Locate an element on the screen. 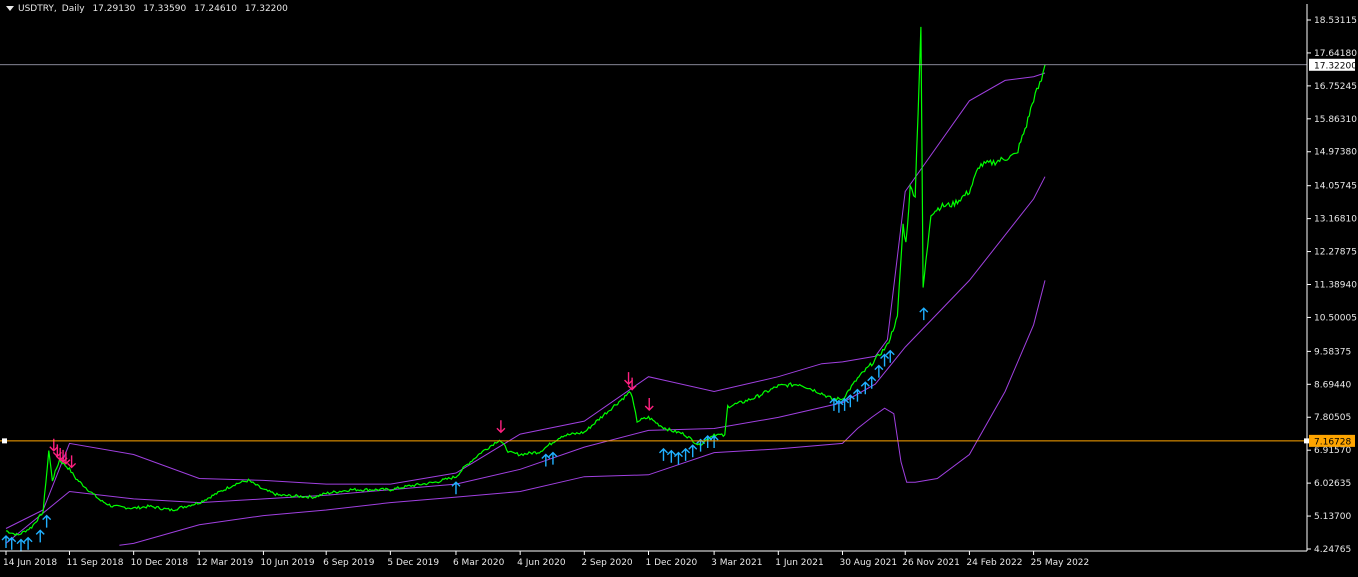 The height and width of the screenshot is (577, 1358). close-value: 17.32200 is located at coordinates (266, 9).